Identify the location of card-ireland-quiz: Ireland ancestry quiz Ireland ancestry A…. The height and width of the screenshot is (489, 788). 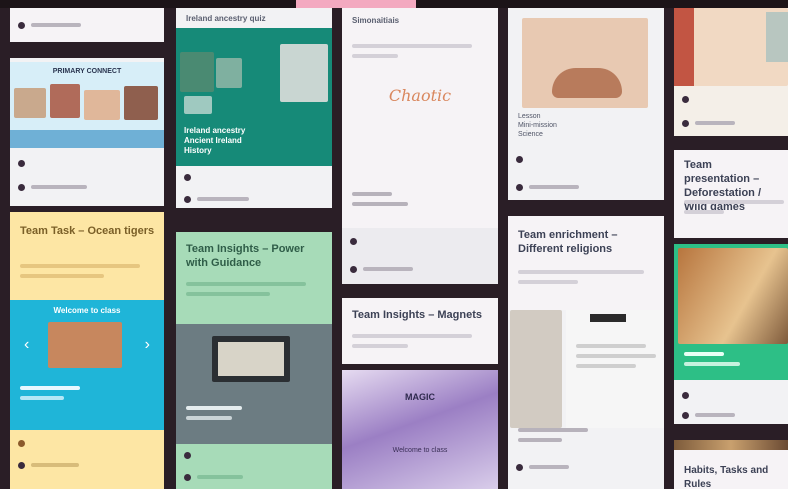
(254, 108).